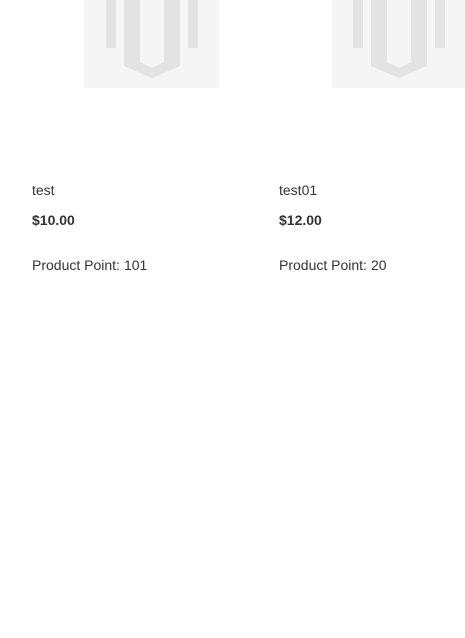 This screenshot has height=638, width=465. What do you see at coordinates (43, 190) in the screenshot?
I see `product-name-link: test` at bounding box center [43, 190].